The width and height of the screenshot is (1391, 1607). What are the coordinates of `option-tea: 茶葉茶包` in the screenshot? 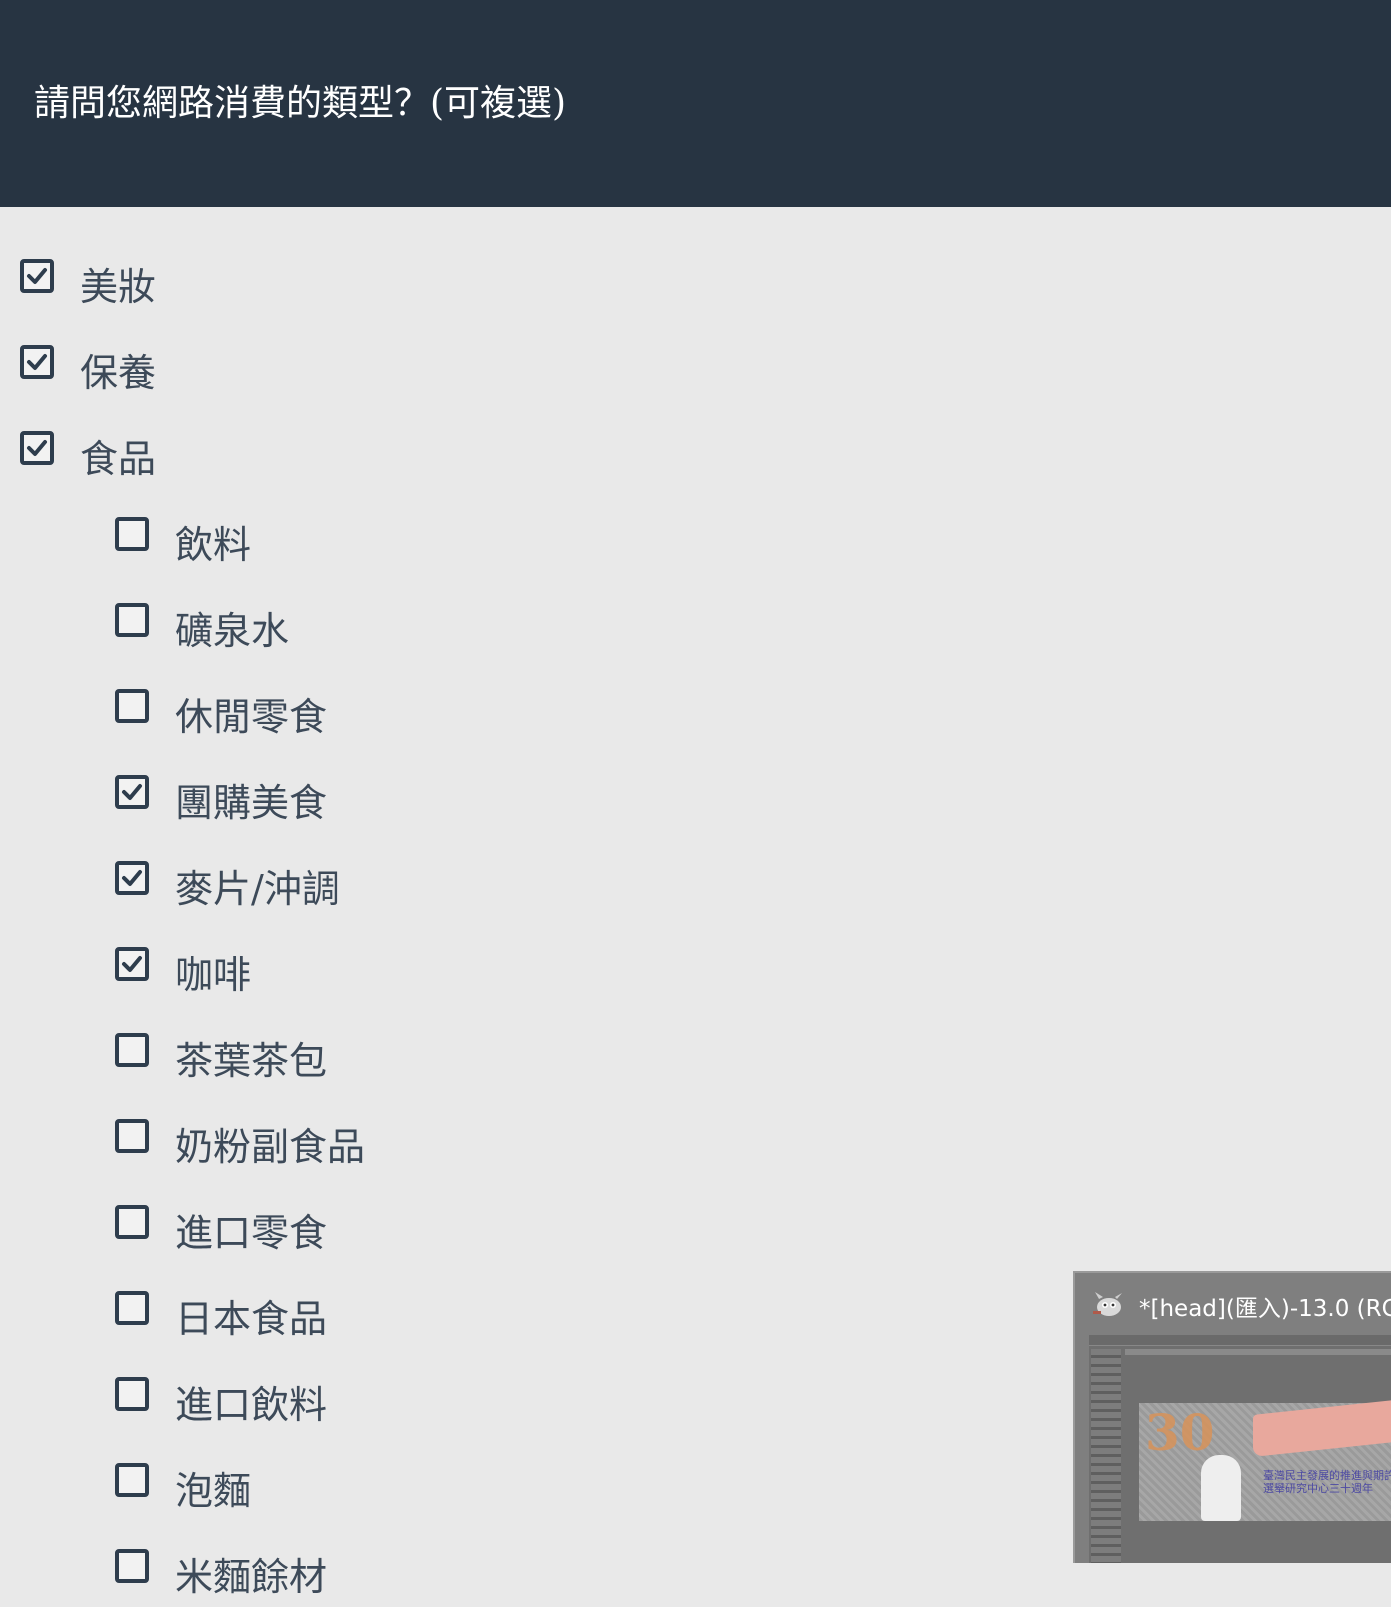 It's located at (221, 1061).